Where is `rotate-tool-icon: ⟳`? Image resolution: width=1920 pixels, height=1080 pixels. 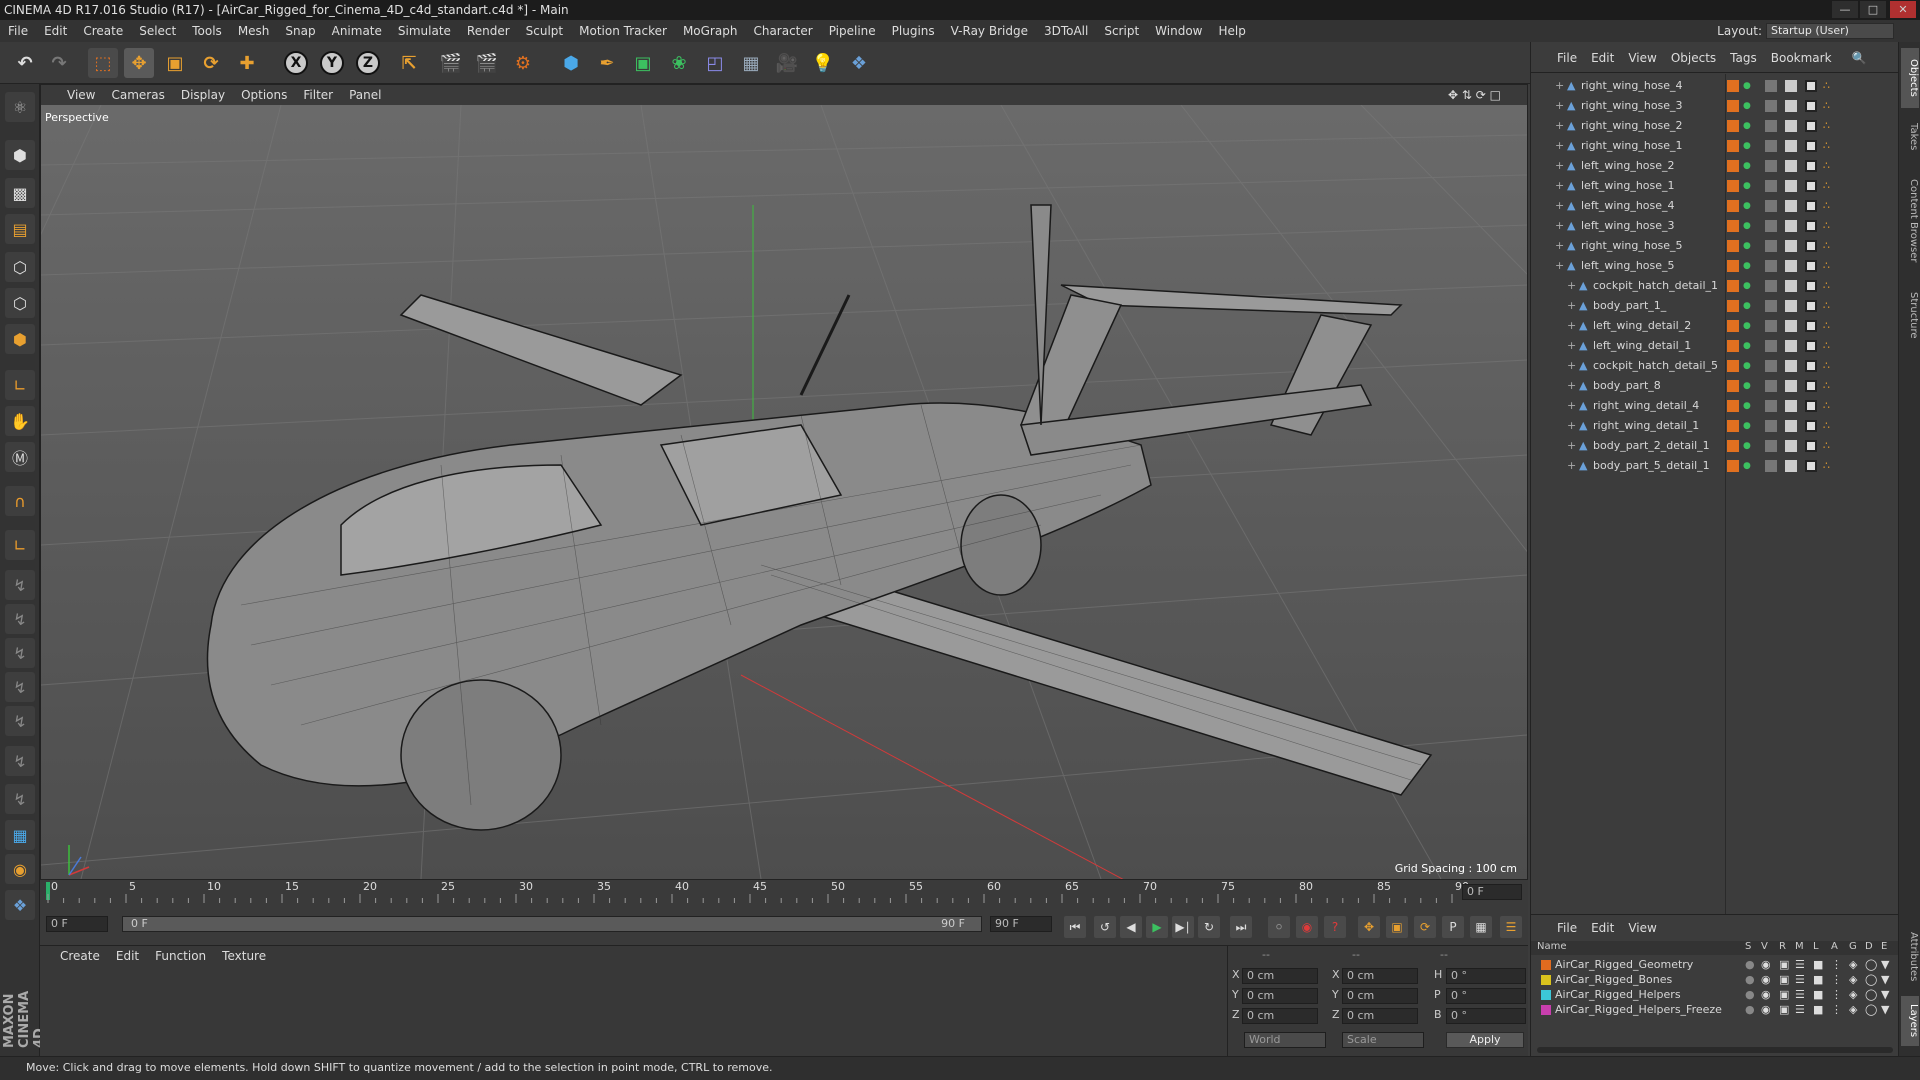
rotate-tool-icon: ⟳ is located at coordinates (211, 63).